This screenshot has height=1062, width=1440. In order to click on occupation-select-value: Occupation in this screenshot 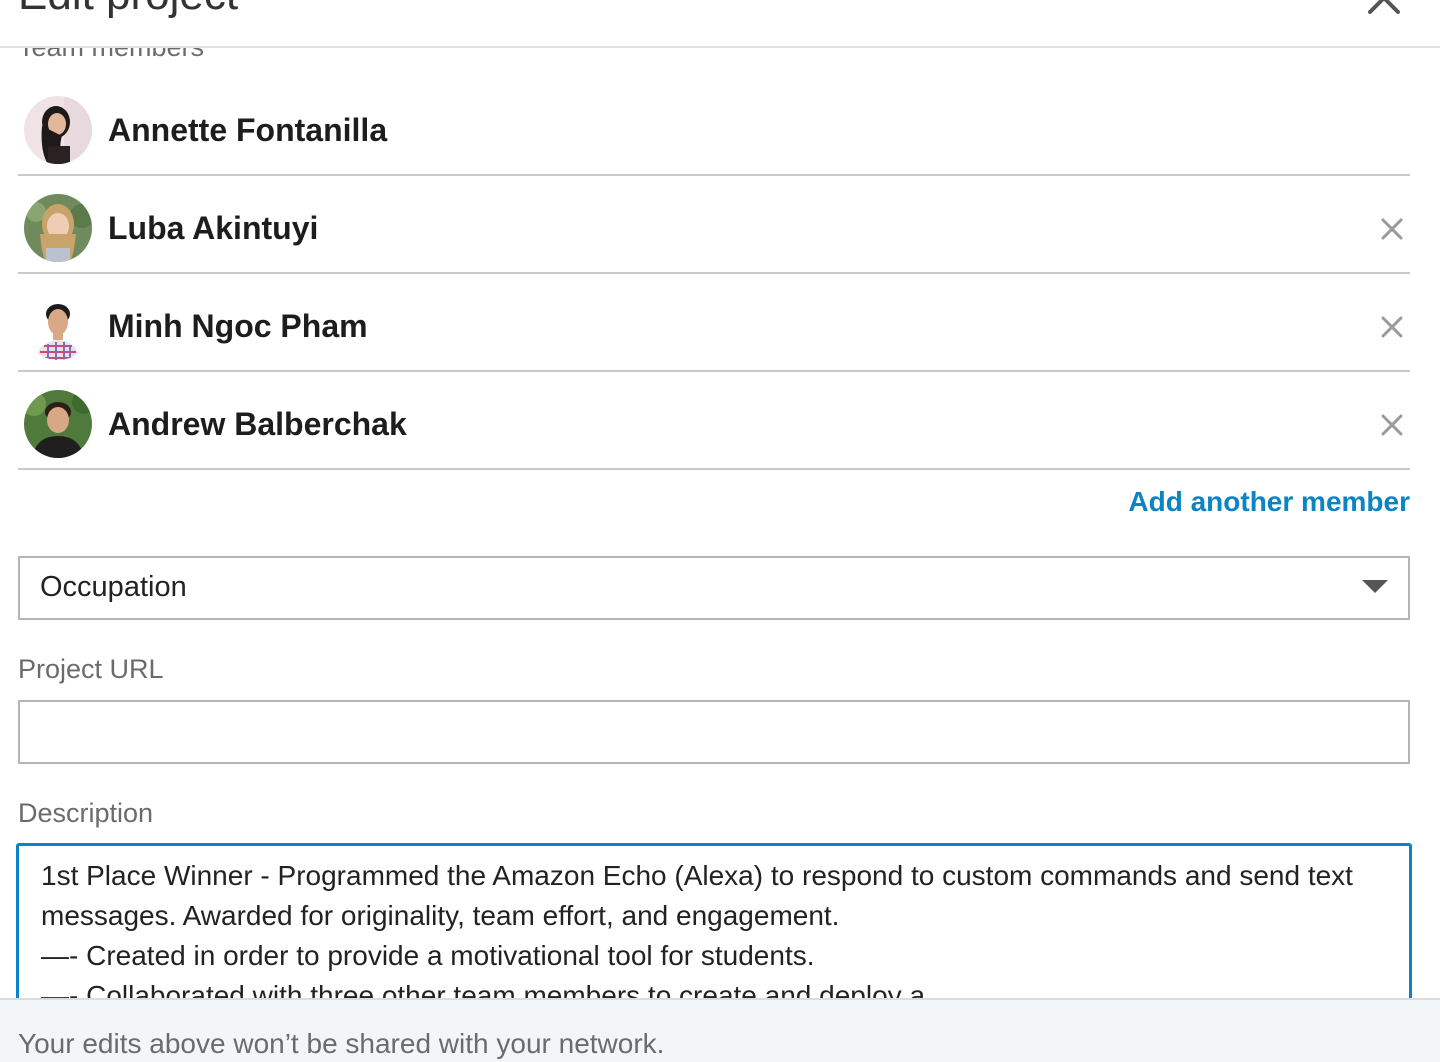, I will do `click(113, 587)`.